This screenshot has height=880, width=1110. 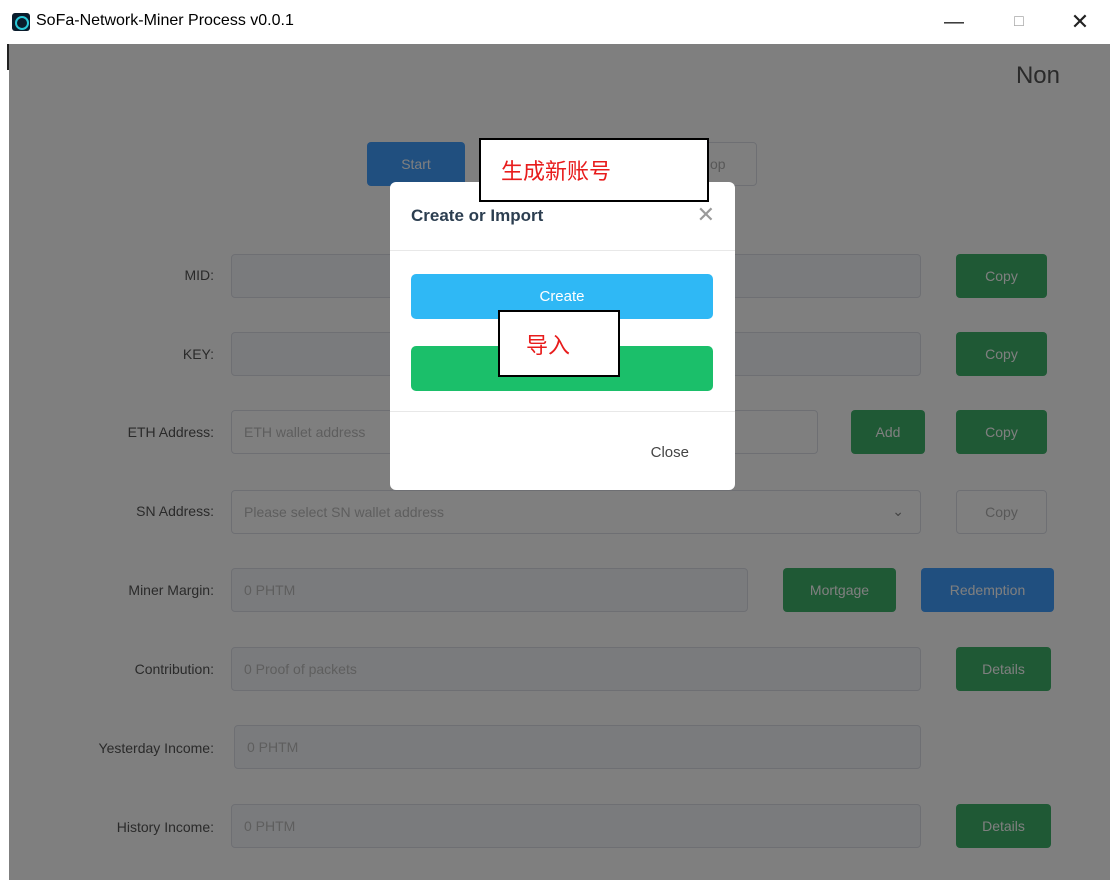 What do you see at coordinates (670, 452) in the screenshot?
I see `dialog-close-button: Close` at bounding box center [670, 452].